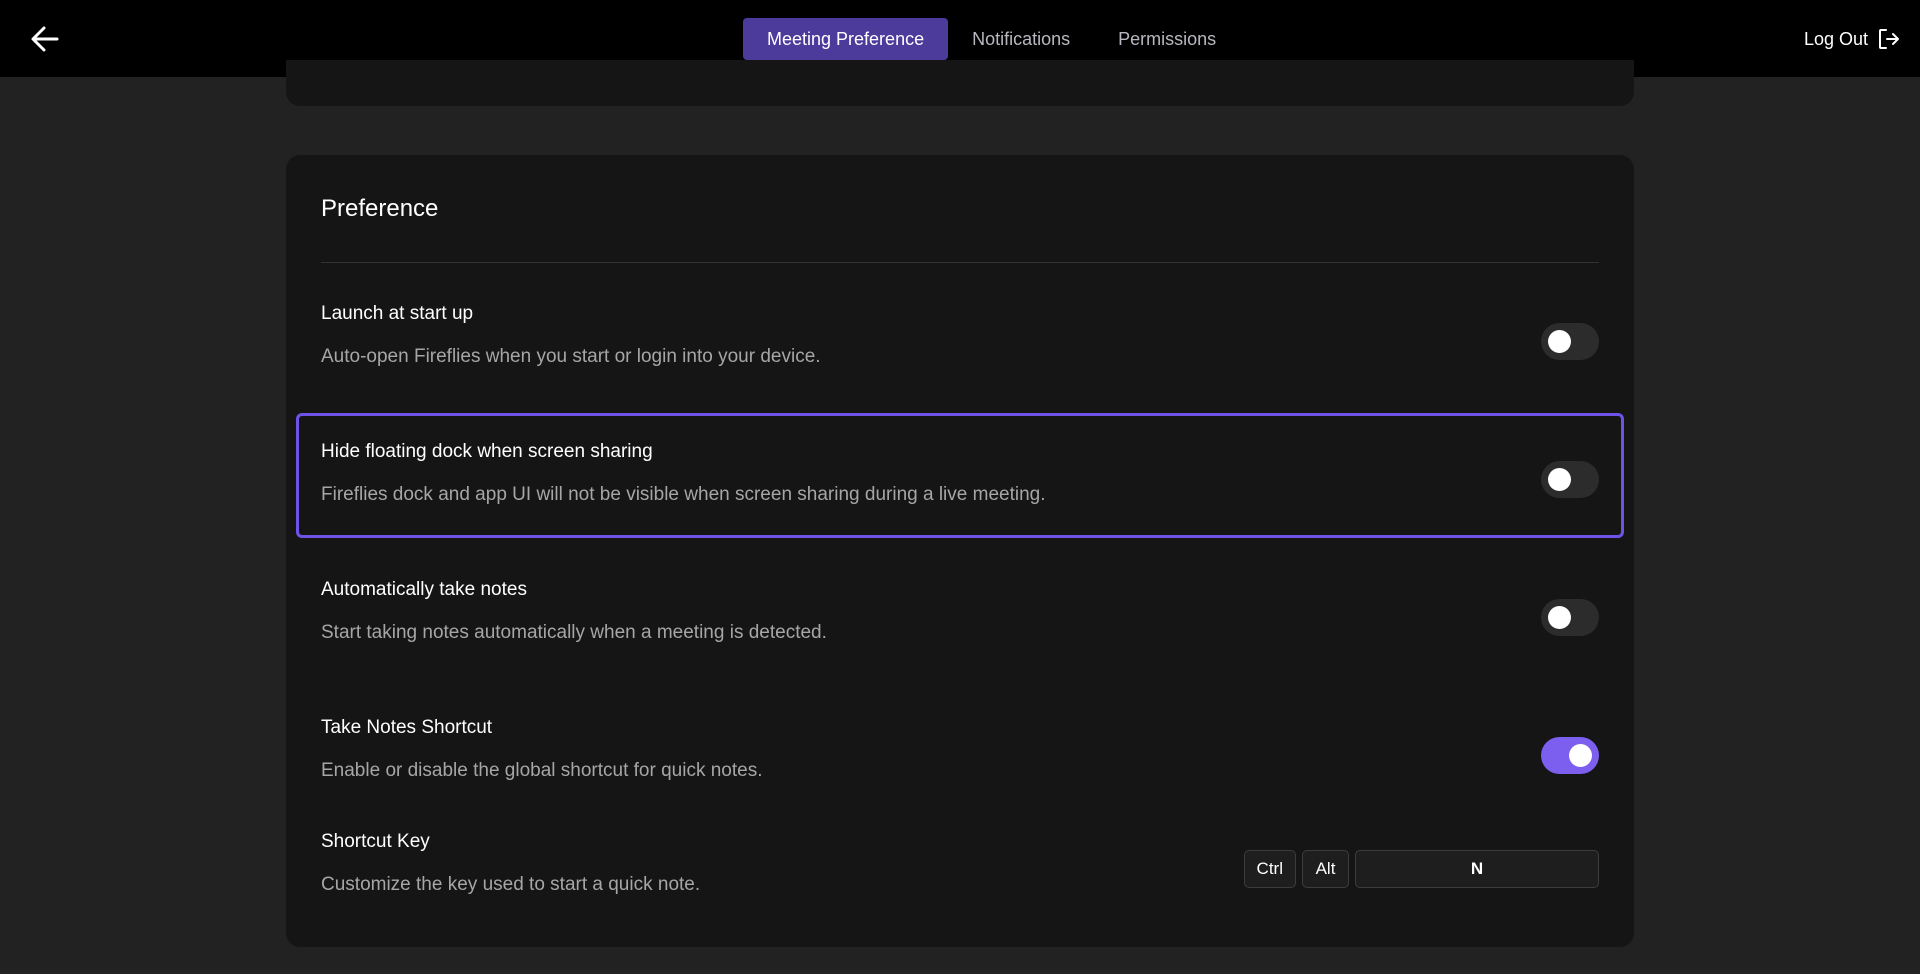  I want to click on key-input-n: N, so click(1477, 869).